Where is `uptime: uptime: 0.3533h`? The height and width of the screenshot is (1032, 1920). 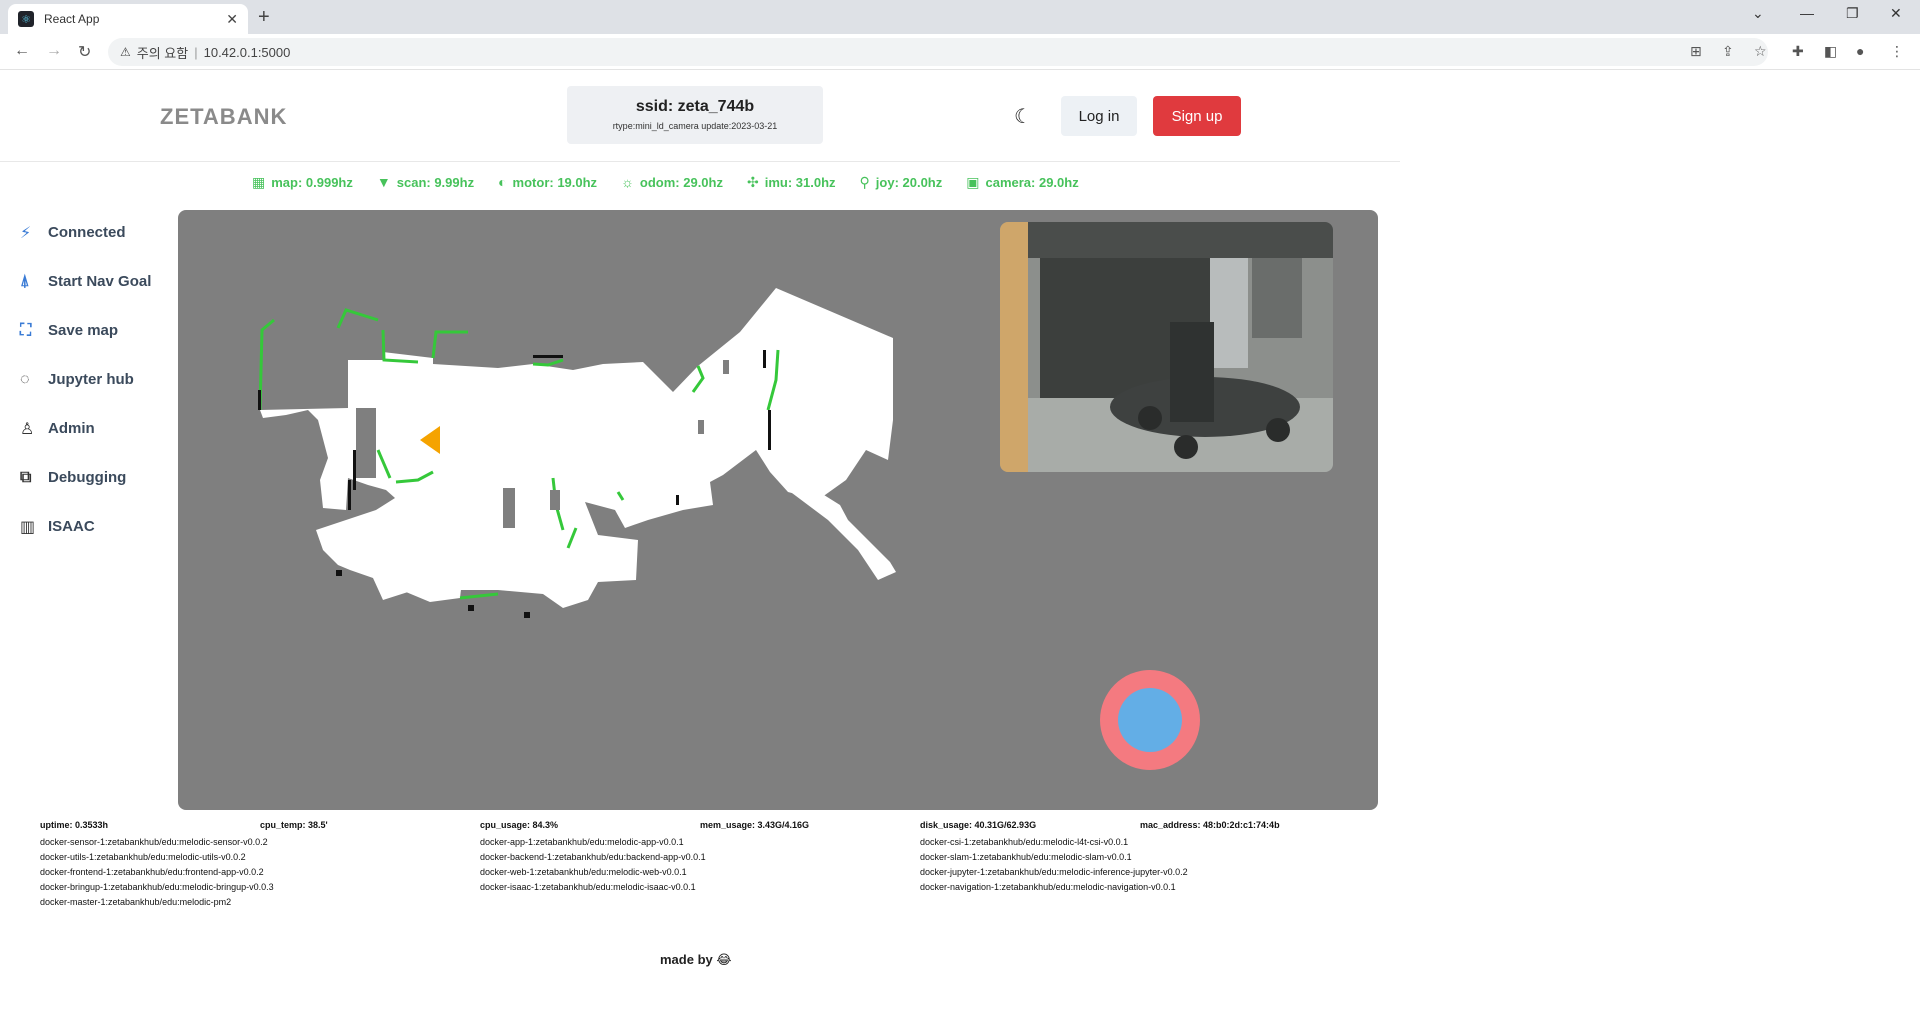 uptime: uptime: 0.3533h is located at coordinates (74, 825).